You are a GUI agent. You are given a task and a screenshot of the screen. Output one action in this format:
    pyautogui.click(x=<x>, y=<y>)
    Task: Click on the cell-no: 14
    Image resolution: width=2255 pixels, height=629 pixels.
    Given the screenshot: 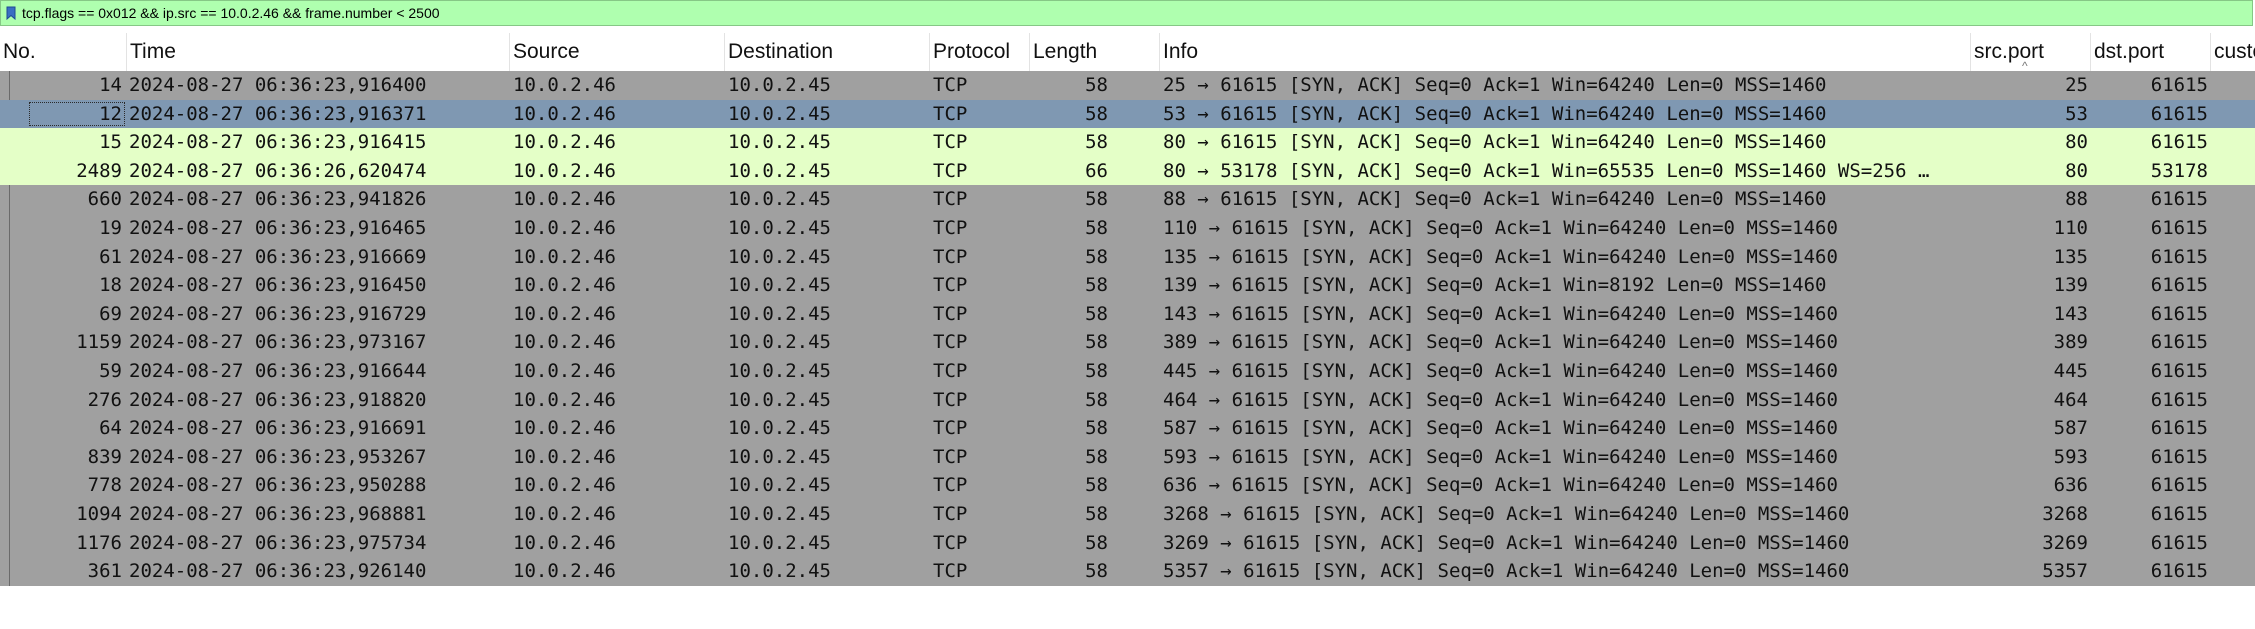 What is the action you would take?
    pyautogui.click(x=110, y=85)
    